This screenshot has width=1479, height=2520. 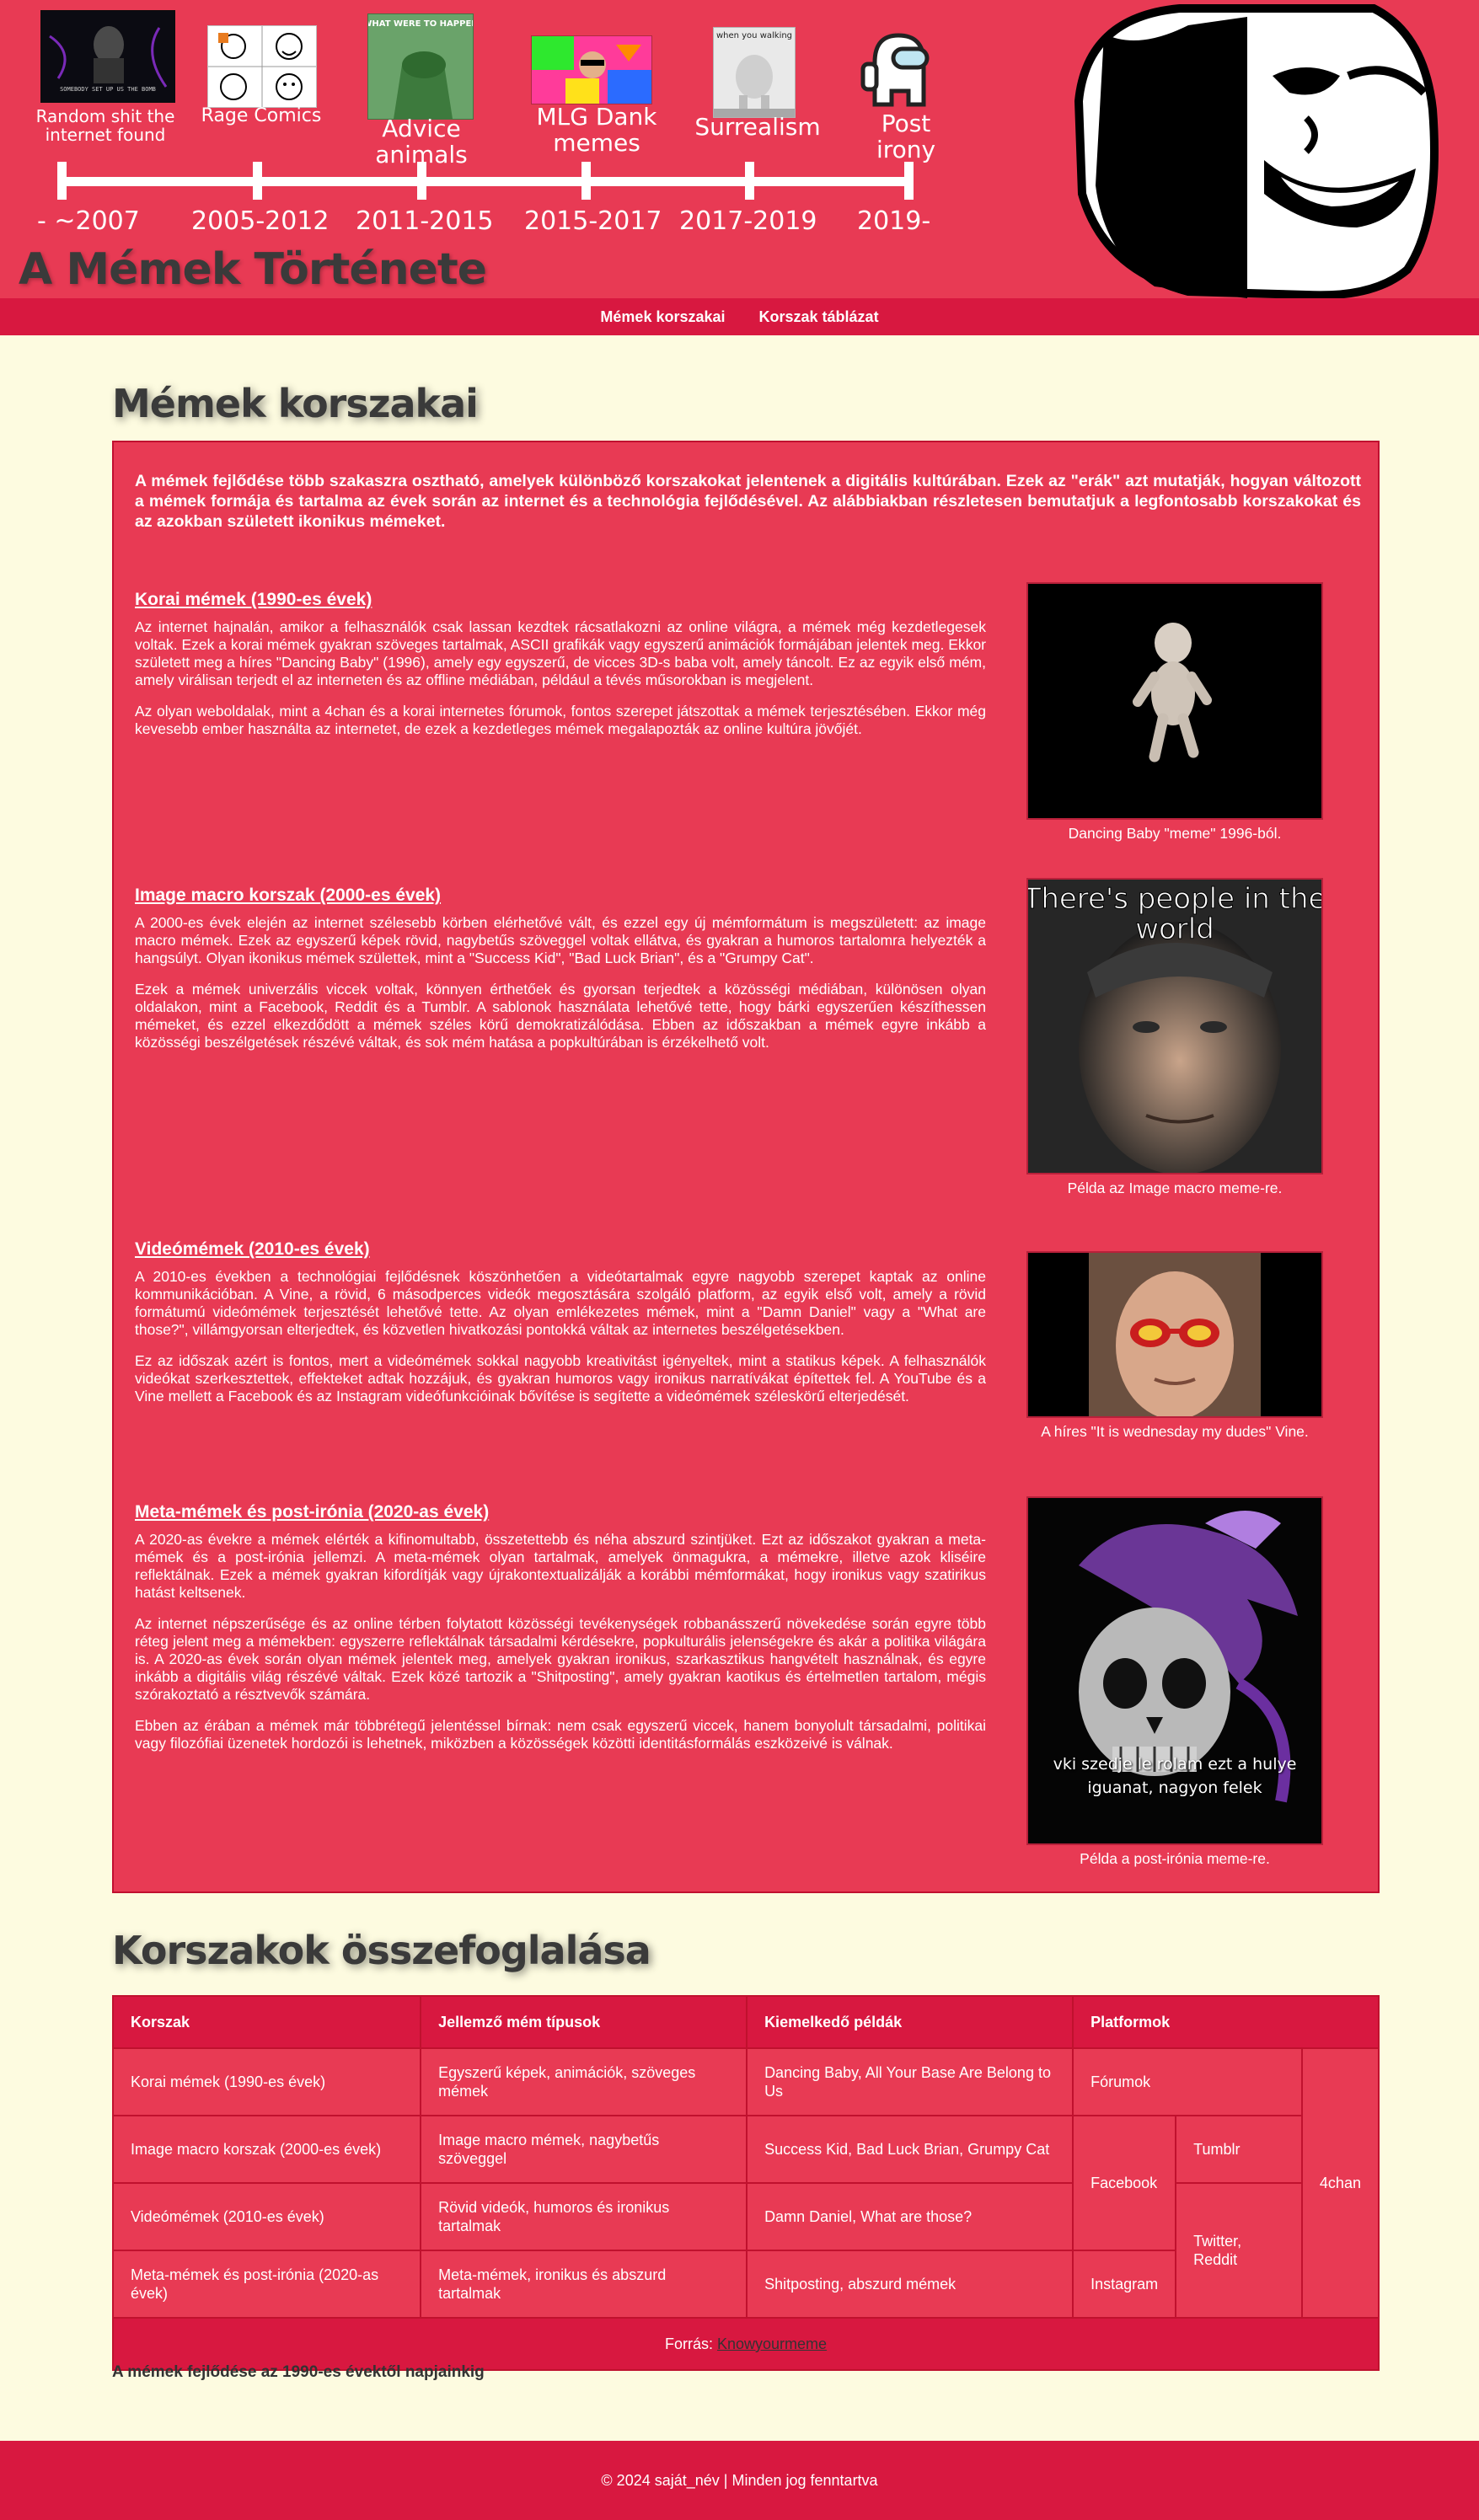 I want to click on timeline-label-random: Random shit the internet found, so click(x=105, y=125).